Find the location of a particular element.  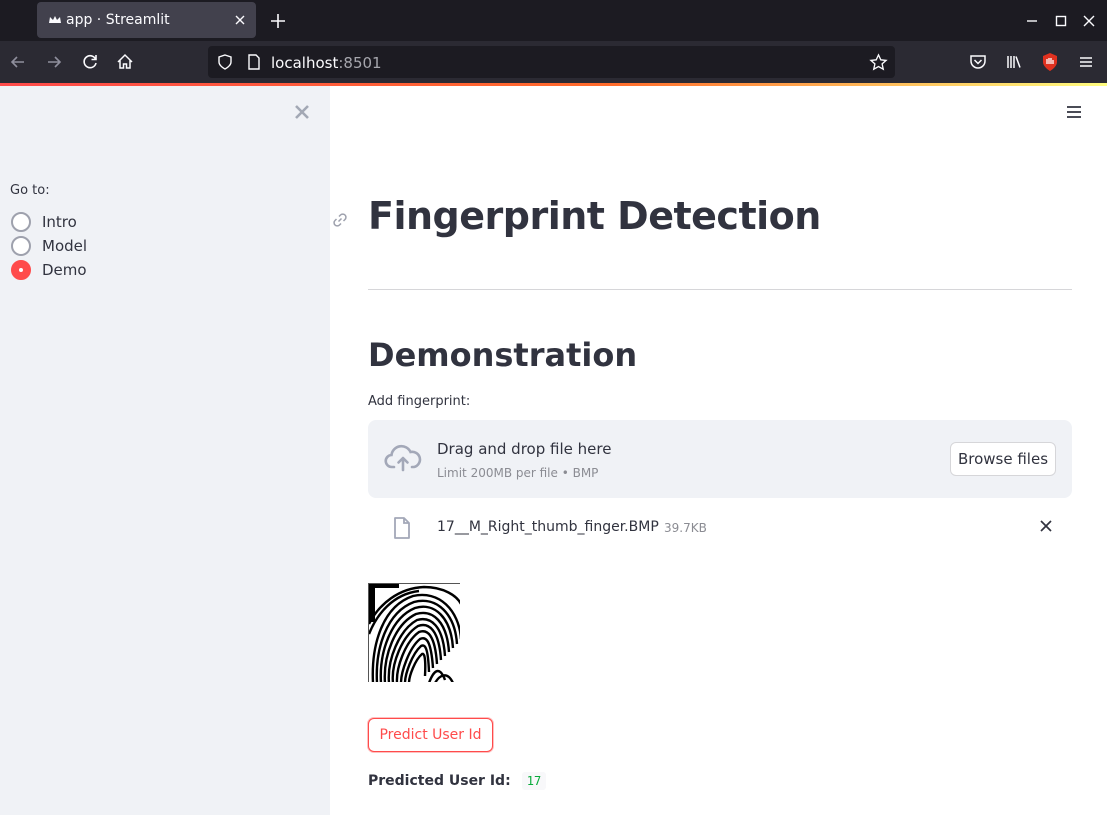

uploader-label: Add fingerprint: is located at coordinates (419, 401).